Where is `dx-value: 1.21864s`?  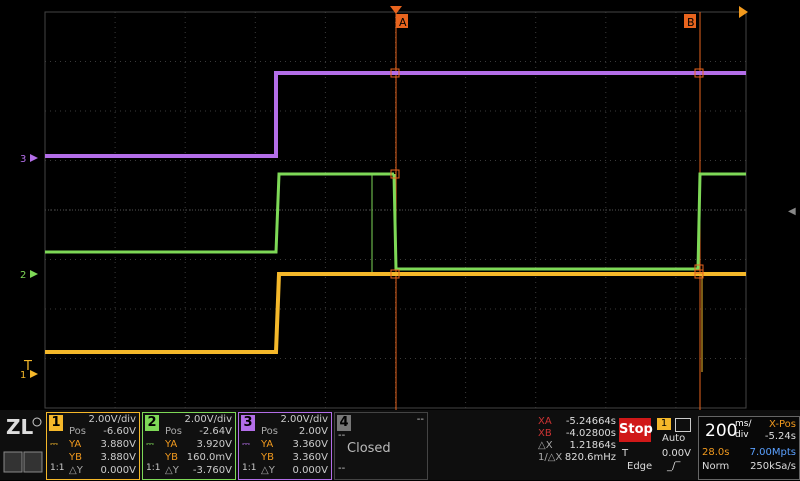 dx-value: 1.21864s is located at coordinates (592, 445).